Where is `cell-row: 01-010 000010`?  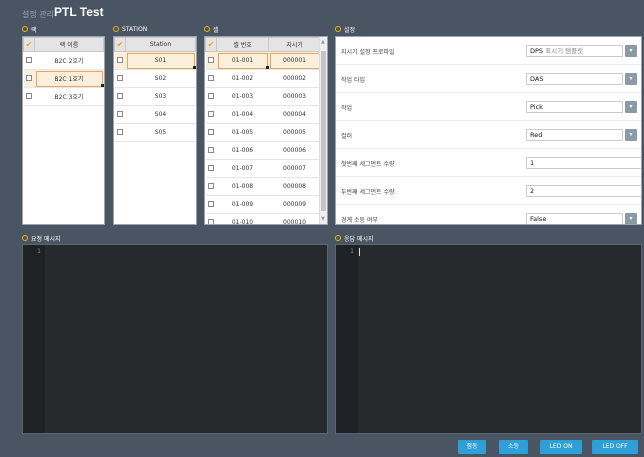
cell-row: 01-010 000010 is located at coordinates (263, 218).